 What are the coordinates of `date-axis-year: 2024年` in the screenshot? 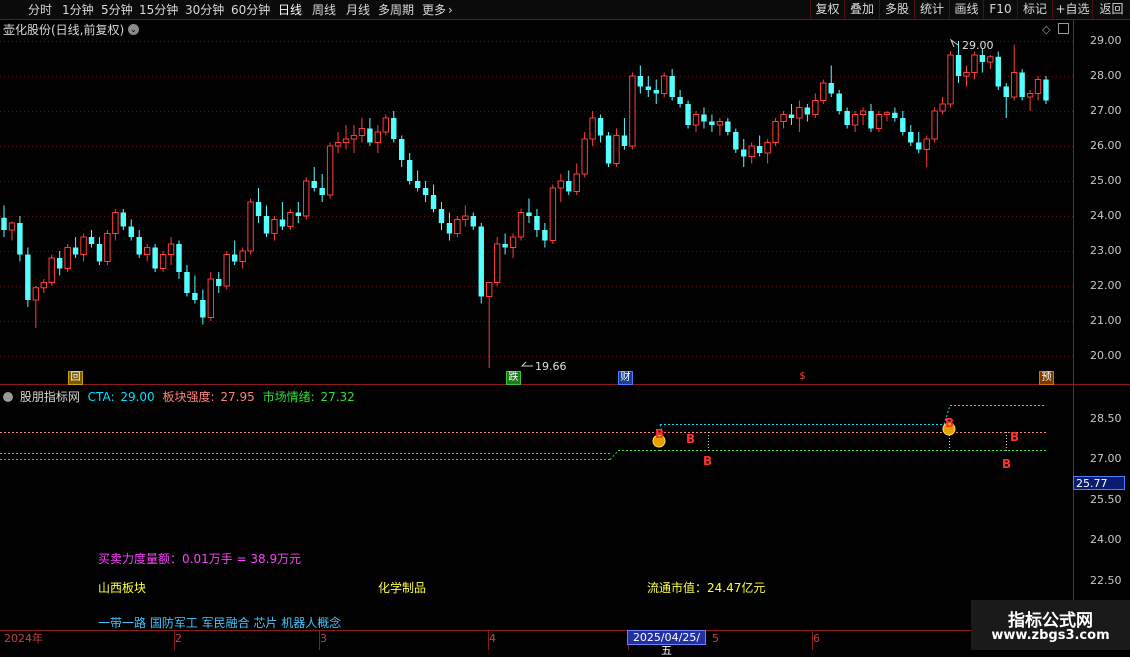 It's located at (23, 638).